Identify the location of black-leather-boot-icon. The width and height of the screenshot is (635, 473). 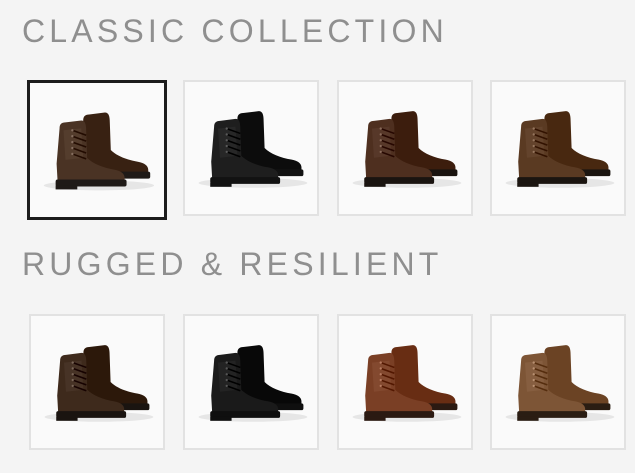
(253, 149).